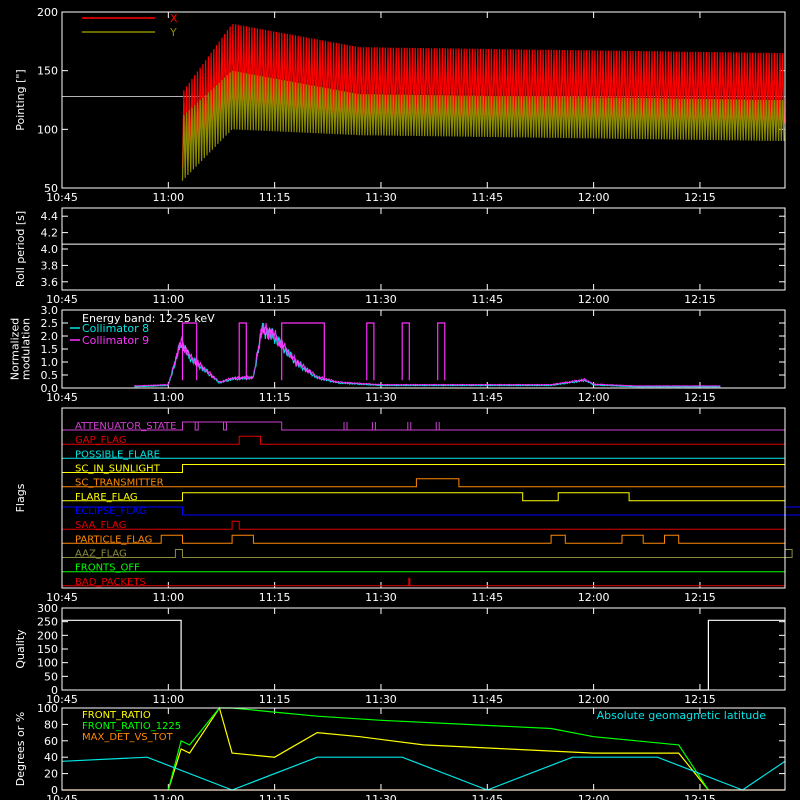  Describe the element at coordinates (174, 18) in the screenshot. I see `pointing-legend-label: X` at that location.